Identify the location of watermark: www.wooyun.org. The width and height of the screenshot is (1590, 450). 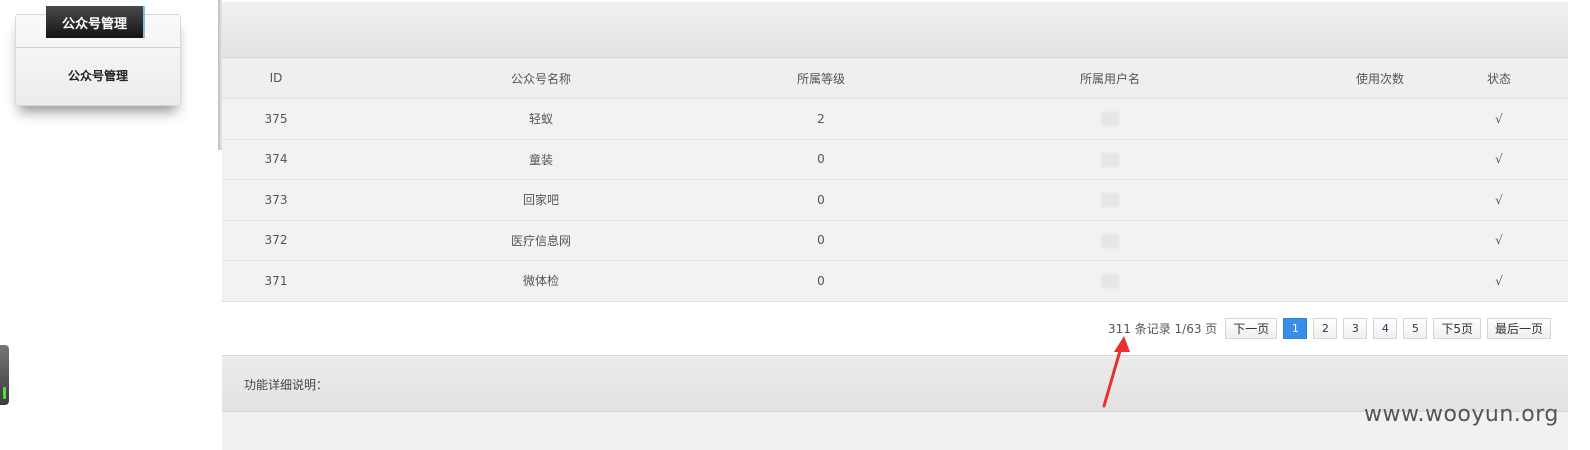
(1461, 414).